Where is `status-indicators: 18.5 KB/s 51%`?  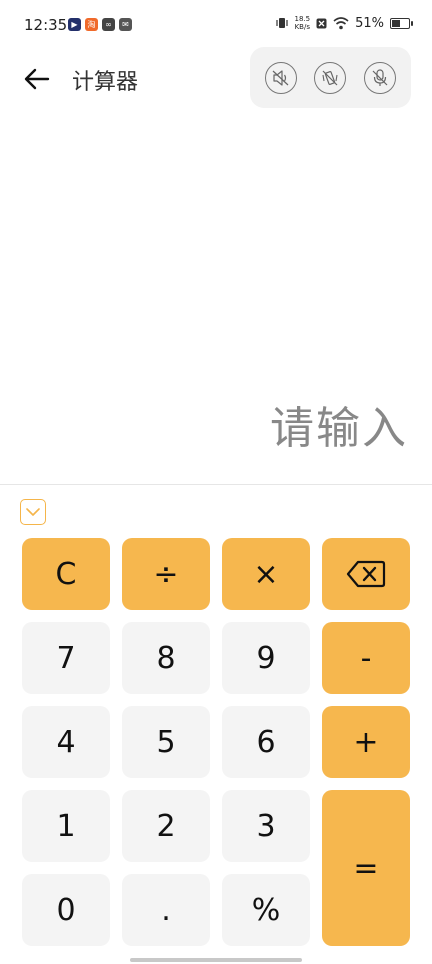 status-indicators: 18.5 KB/s 51% is located at coordinates (344, 23).